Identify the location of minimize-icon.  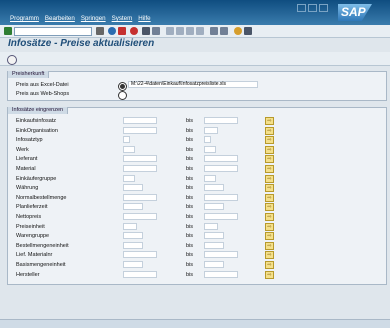
(301, 8).